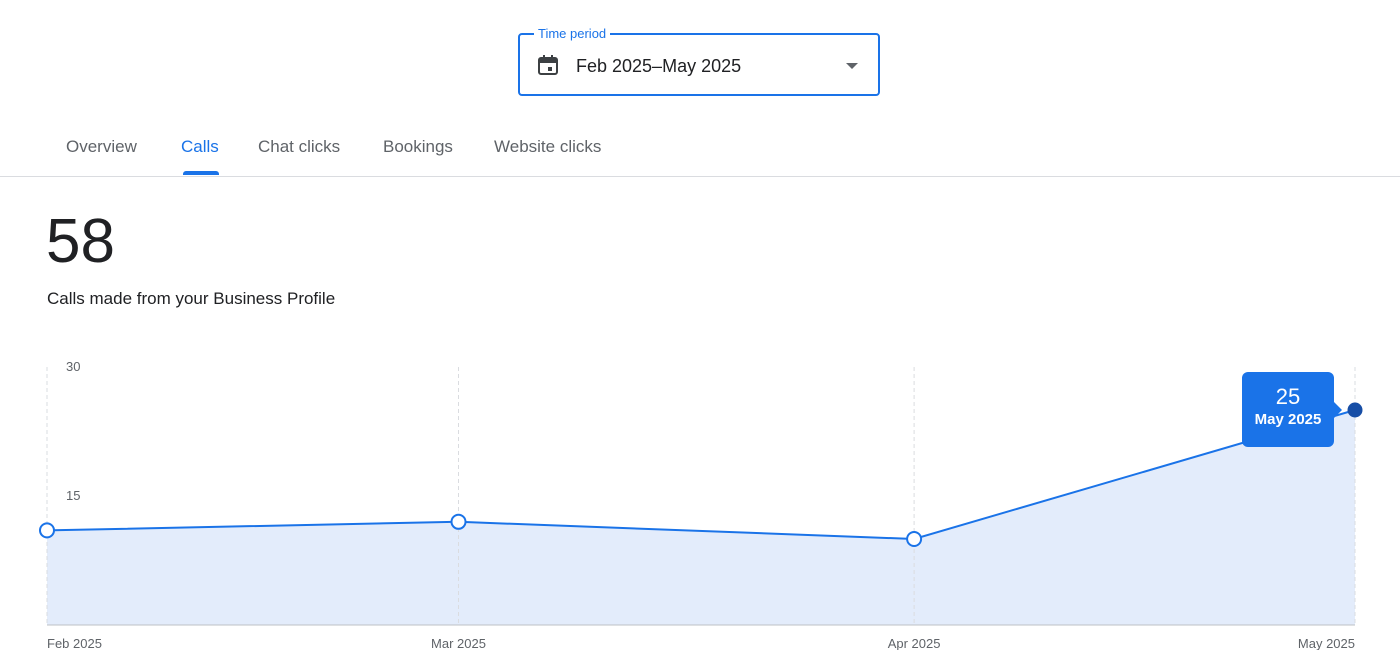 Image resolution: width=1400 pixels, height=650 pixels. What do you see at coordinates (1288, 396) in the screenshot?
I see `tooltip-value: 25` at bounding box center [1288, 396].